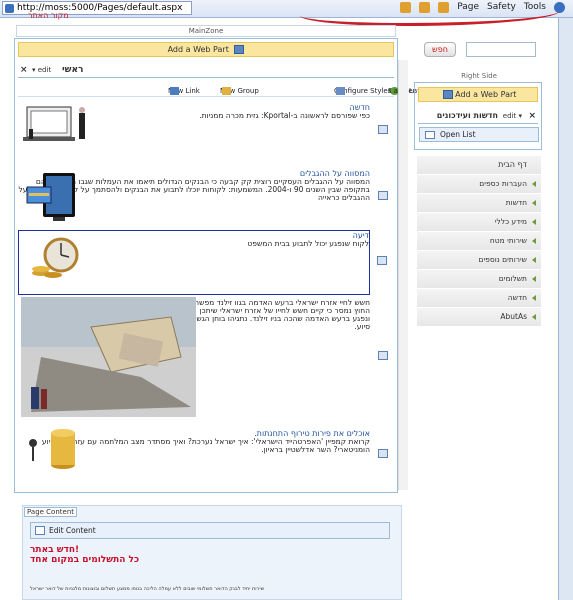  I want to click on earthquake-photo, so click(108, 357).